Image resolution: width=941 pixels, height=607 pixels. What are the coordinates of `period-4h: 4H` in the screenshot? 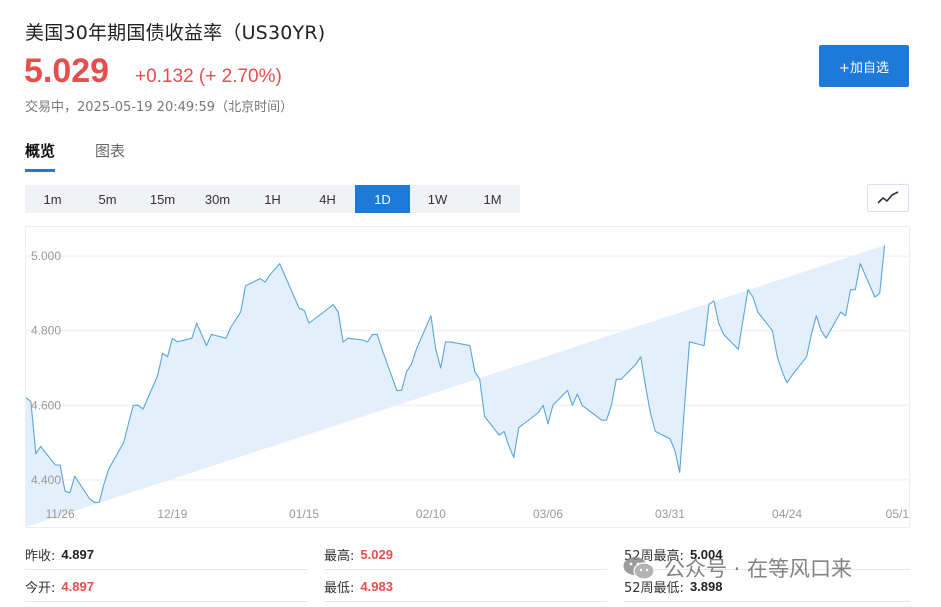 It's located at (327, 199).